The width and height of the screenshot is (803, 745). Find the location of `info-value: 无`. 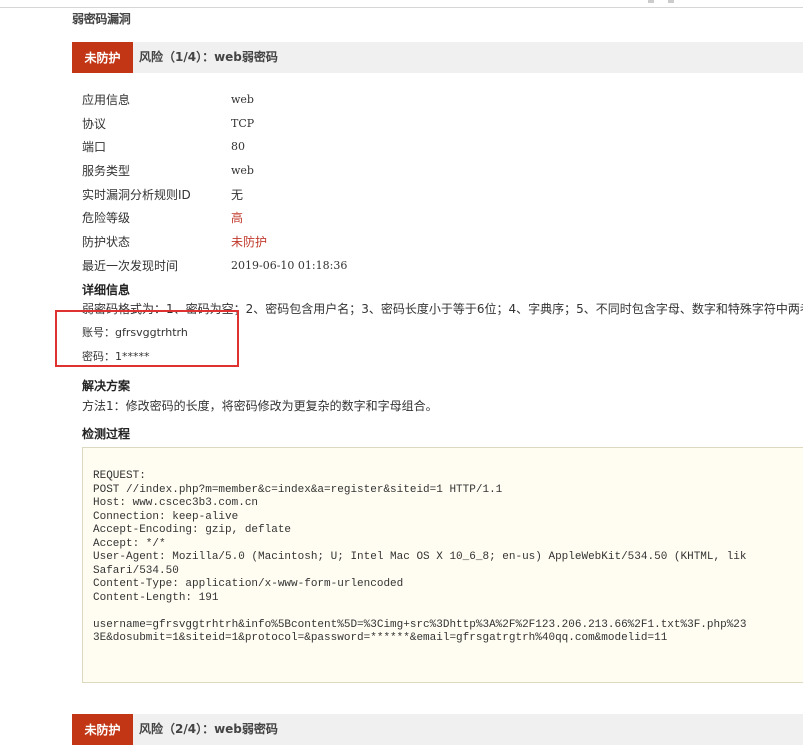

info-value: 无 is located at coordinates (237, 195).